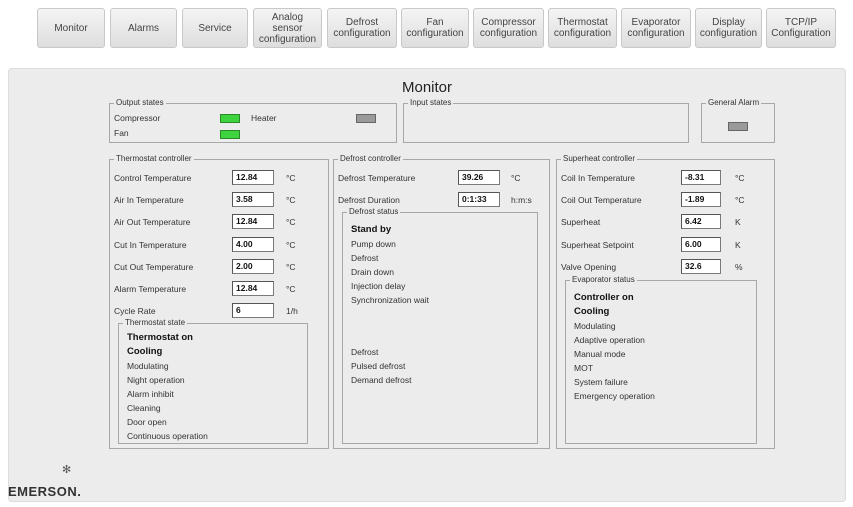 The width and height of the screenshot is (853, 507). What do you see at coordinates (701, 177) in the screenshot?
I see `coil-in-temperature-value: -8.31` at bounding box center [701, 177].